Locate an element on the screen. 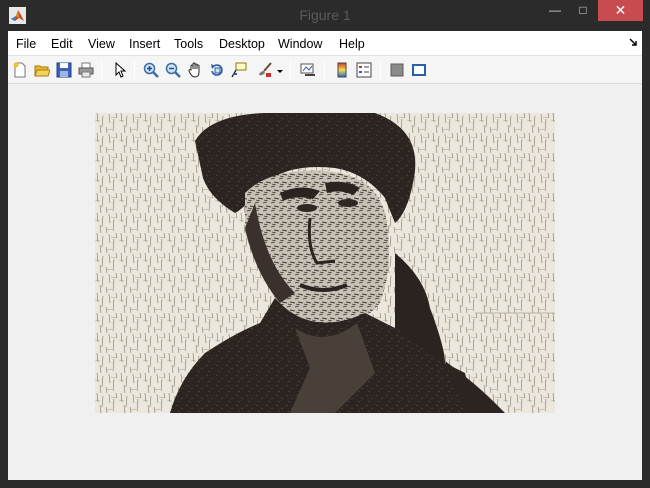  link-plot-icon is located at coordinates (307, 69).